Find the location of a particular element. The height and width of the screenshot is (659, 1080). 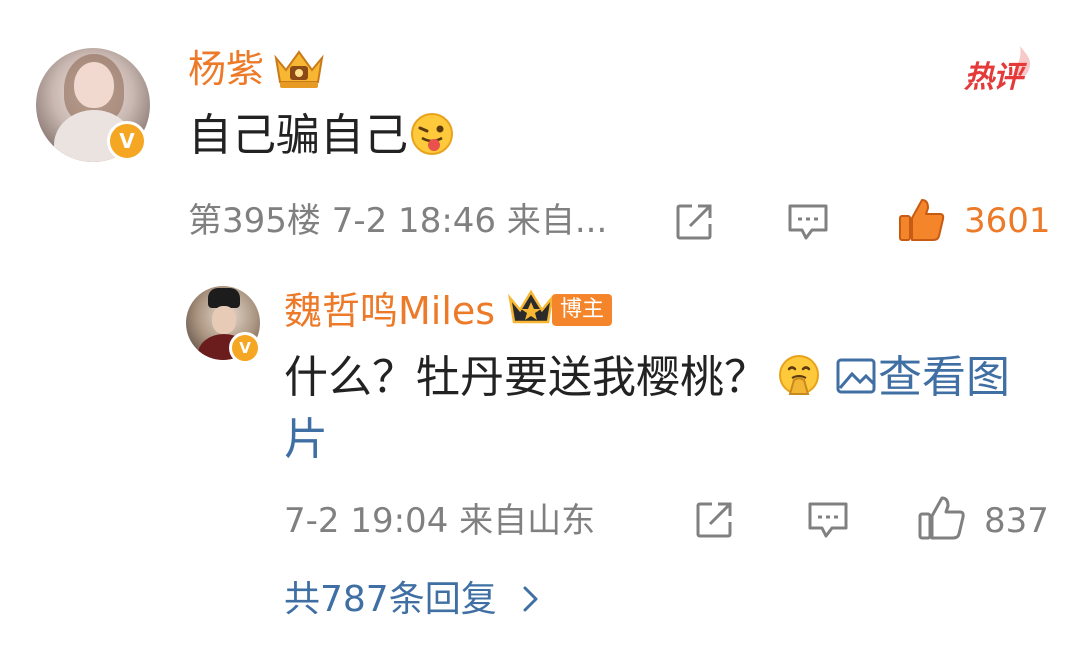

timestamp: 7-2 18:46 is located at coordinates (414, 221).